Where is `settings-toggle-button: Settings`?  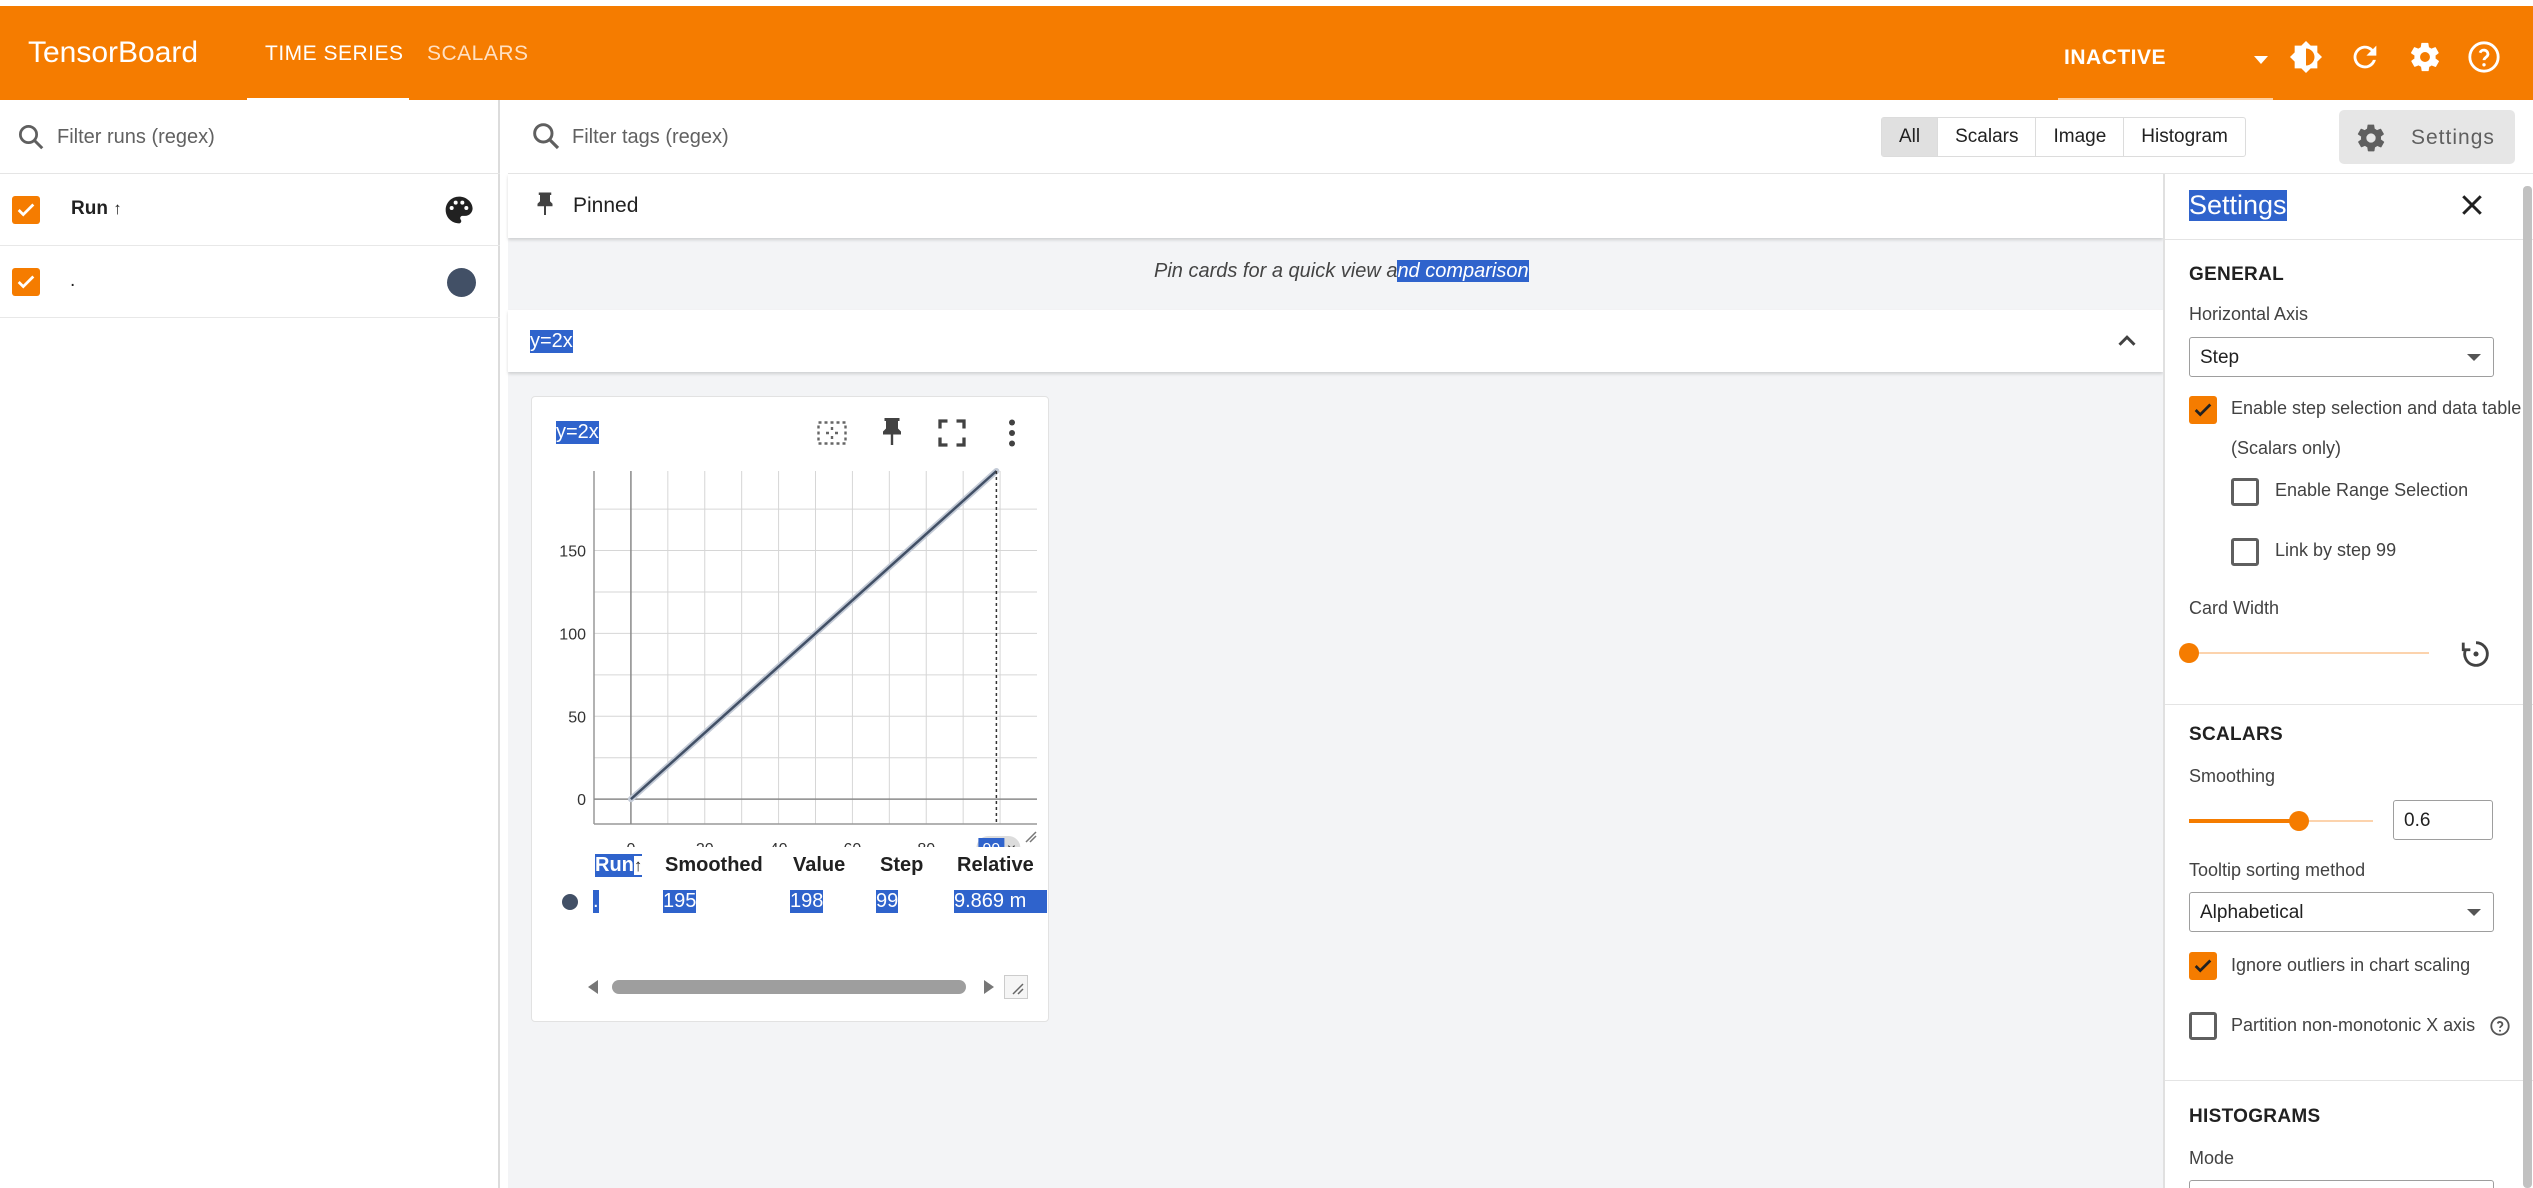 settings-toggle-button: Settings is located at coordinates (2427, 137).